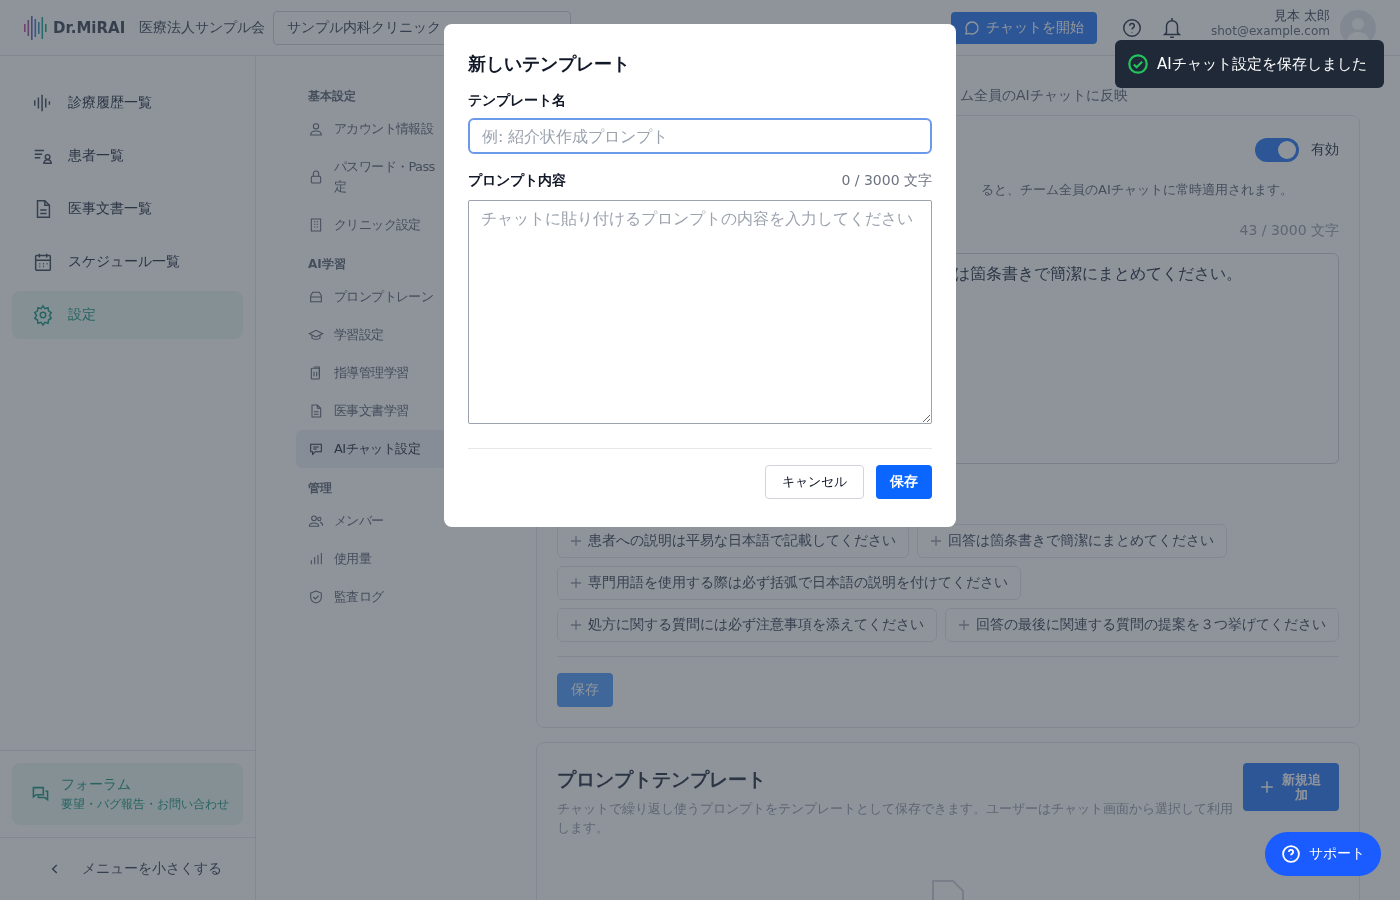 The height and width of the screenshot is (900, 1400). What do you see at coordinates (886, 181) in the screenshot?
I see `character-counter: 0 / 3000 文字` at bounding box center [886, 181].